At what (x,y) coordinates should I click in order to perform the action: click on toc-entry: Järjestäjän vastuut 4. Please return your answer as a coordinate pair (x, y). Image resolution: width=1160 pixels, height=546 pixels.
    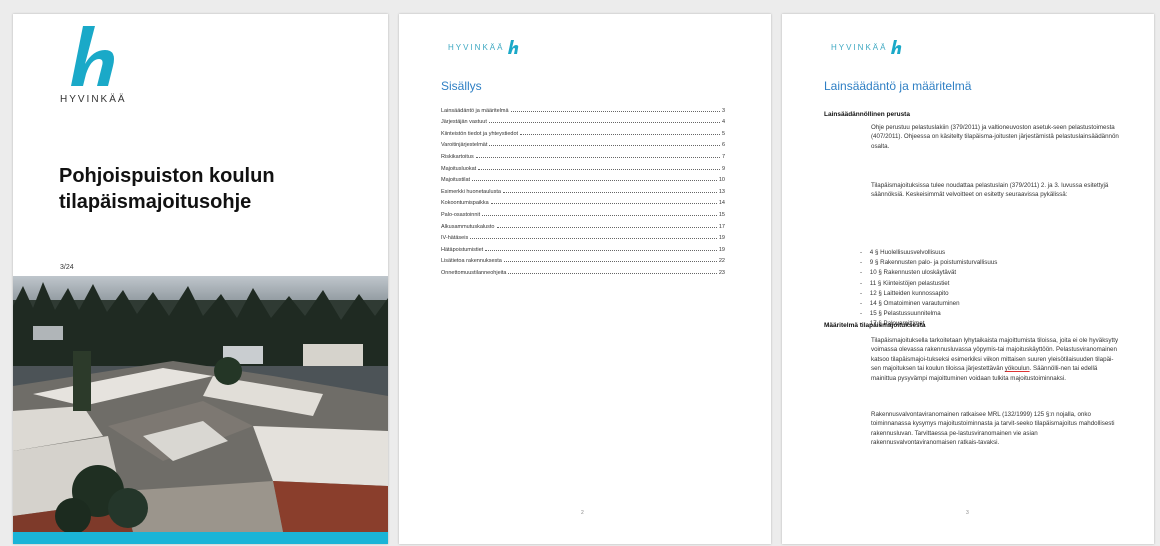
    Looking at the image, I should click on (583, 120).